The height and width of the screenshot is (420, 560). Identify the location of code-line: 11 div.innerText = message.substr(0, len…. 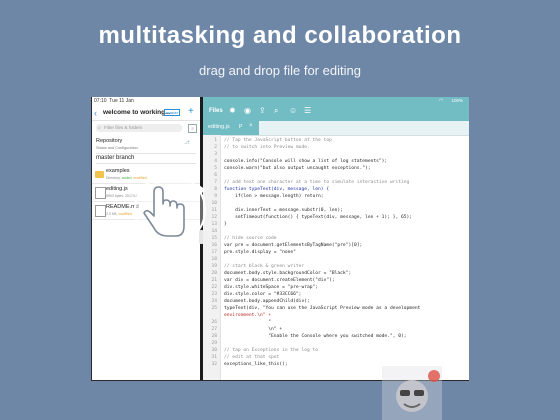
(336, 210).